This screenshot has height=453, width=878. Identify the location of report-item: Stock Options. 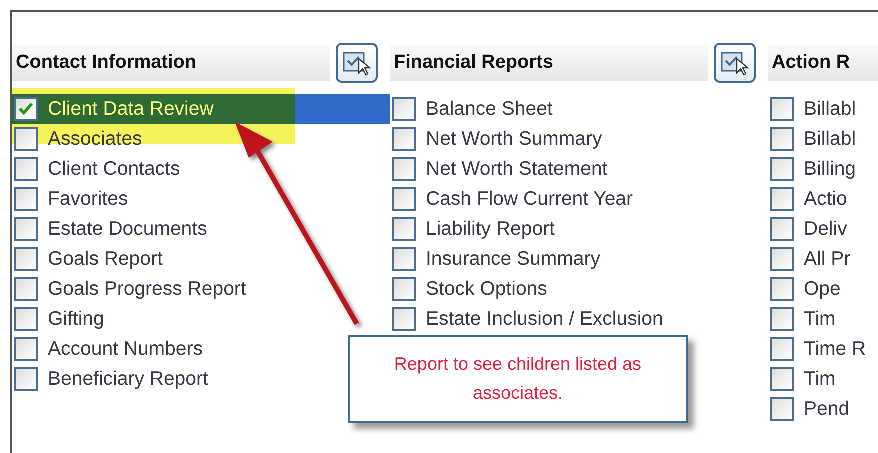
(471, 289).